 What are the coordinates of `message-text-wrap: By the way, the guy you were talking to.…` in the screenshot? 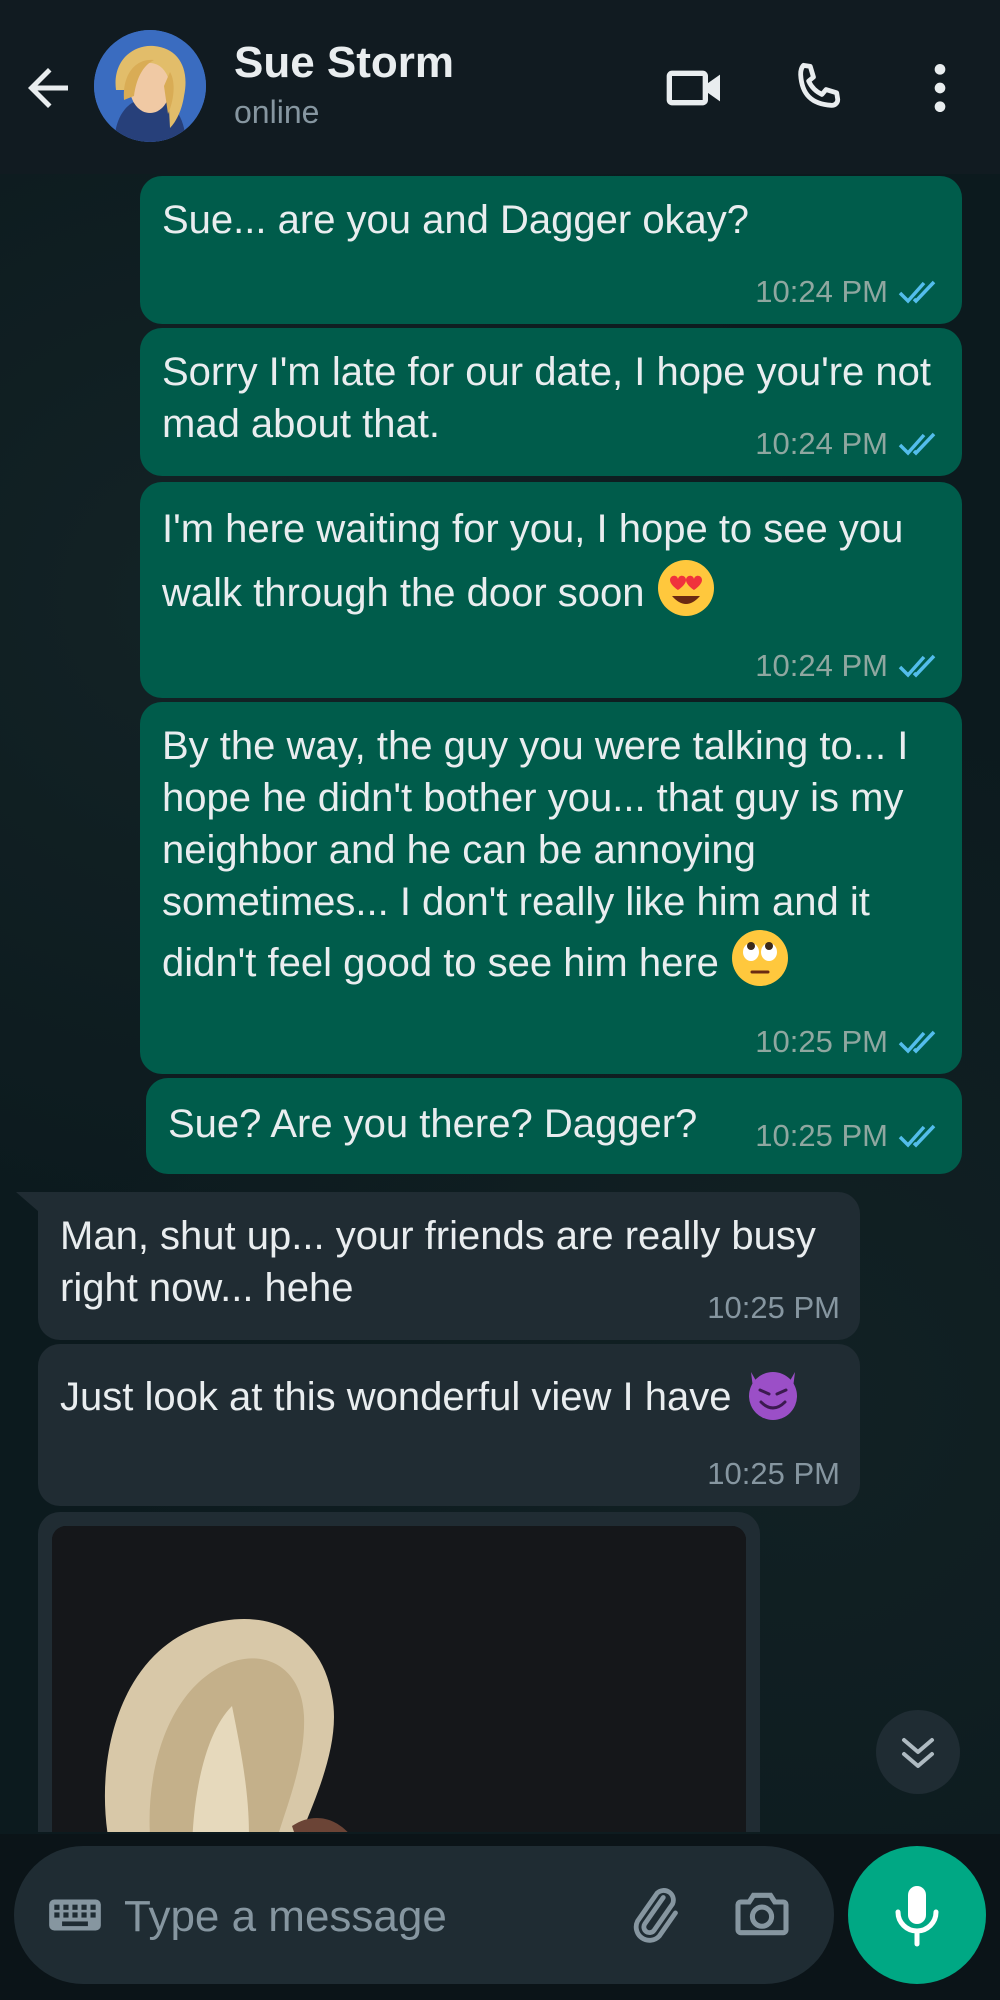 It's located at (557, 854).